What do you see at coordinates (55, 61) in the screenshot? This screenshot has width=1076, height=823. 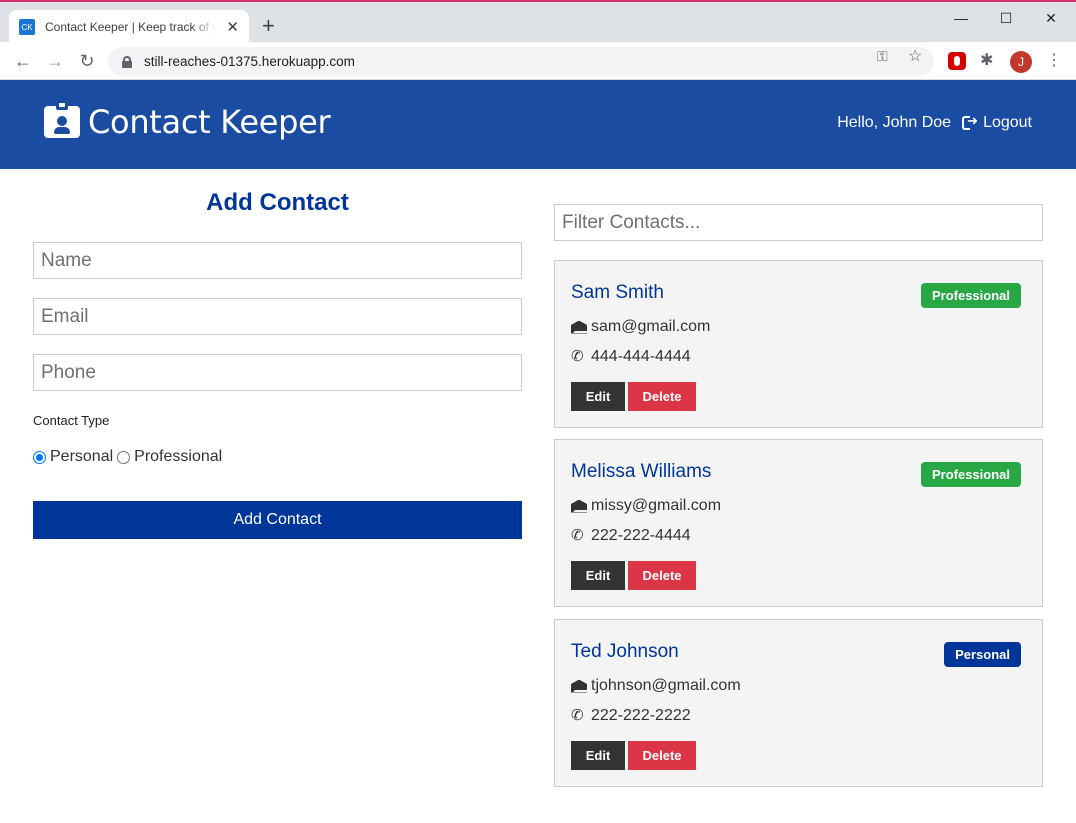 I see `forward-arrow-icon: →` at bounding box center [55, 61].